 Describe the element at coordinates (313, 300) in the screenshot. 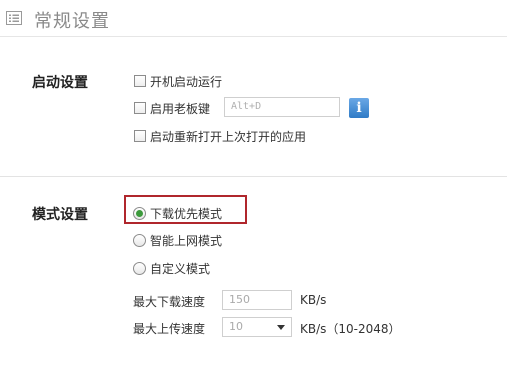

I see `download-speed-unit: KB/s` at that location.